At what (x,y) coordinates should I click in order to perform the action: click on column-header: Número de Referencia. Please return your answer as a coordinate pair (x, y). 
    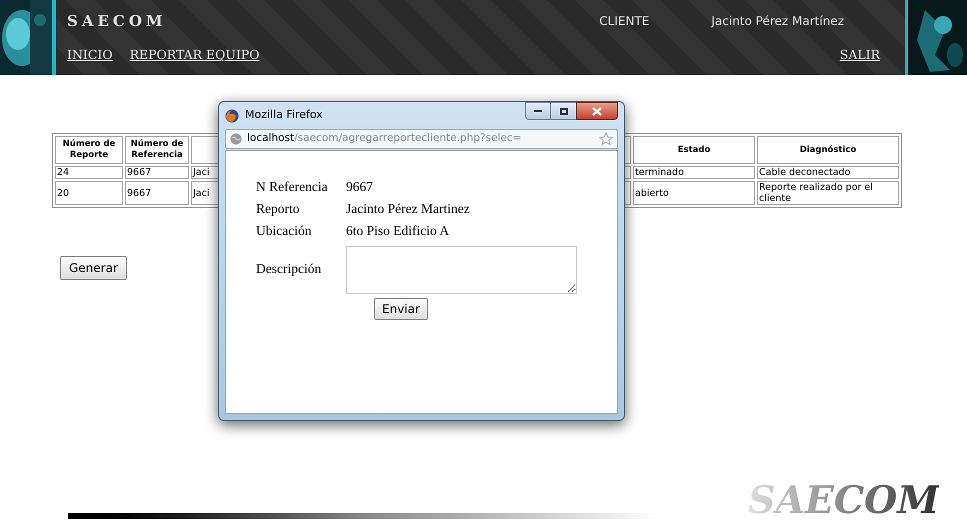
    Looking at the image, I should click on (157, 150).